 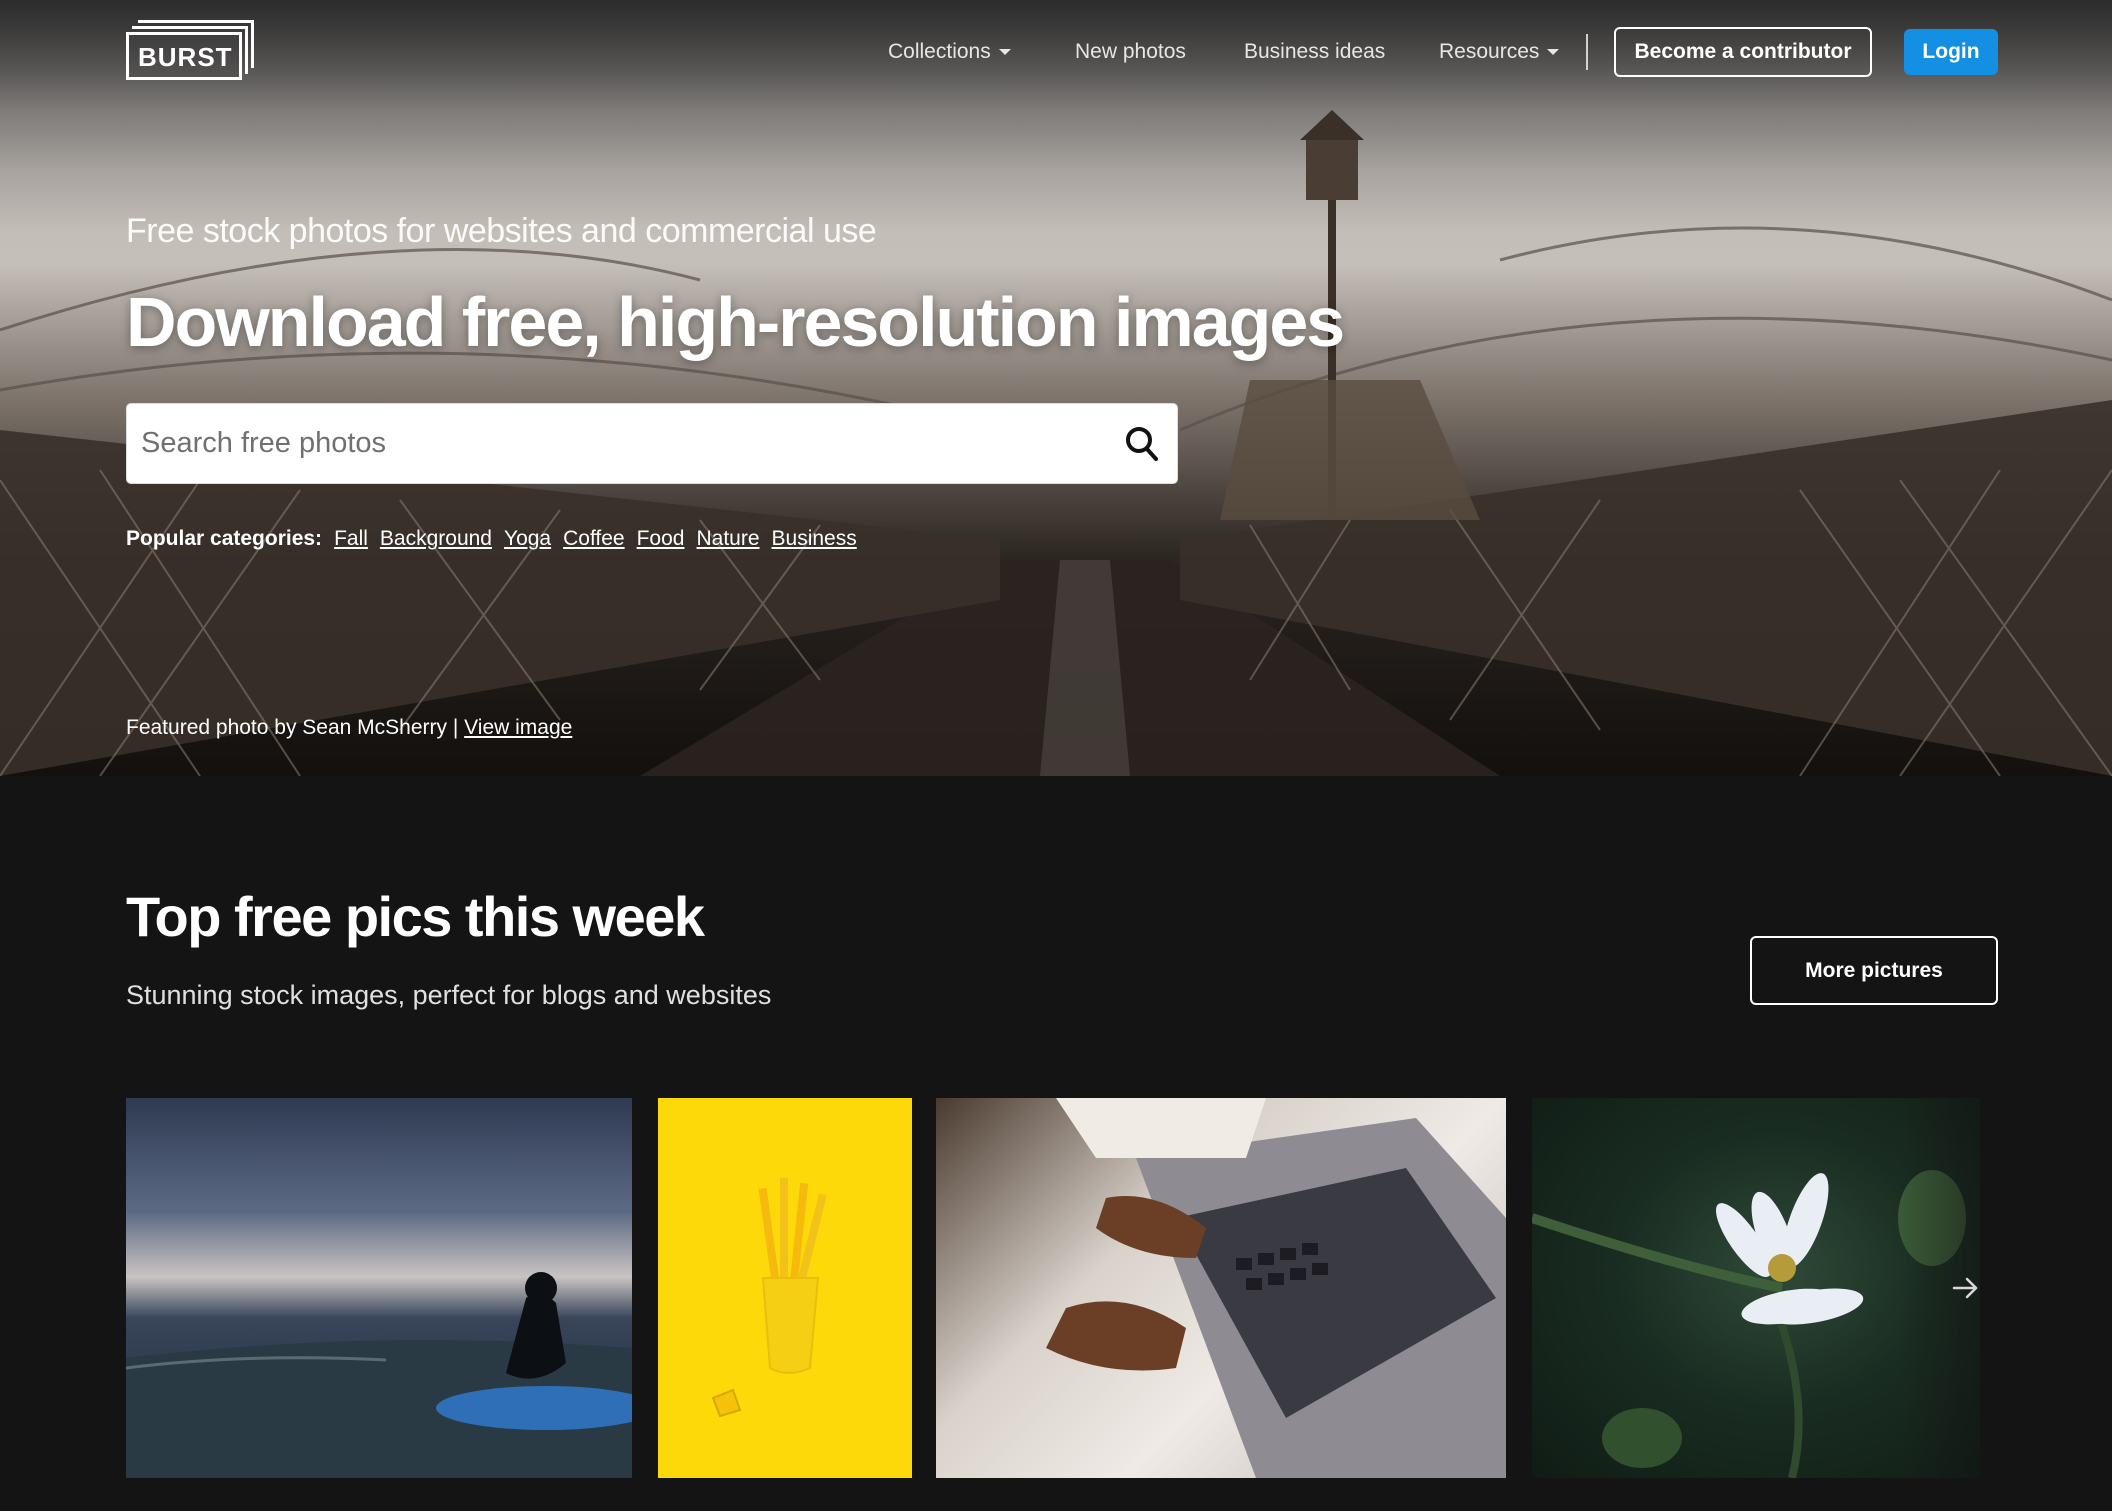 I want to click on section-title: Top free pics this week, so click(x=415, y=916).